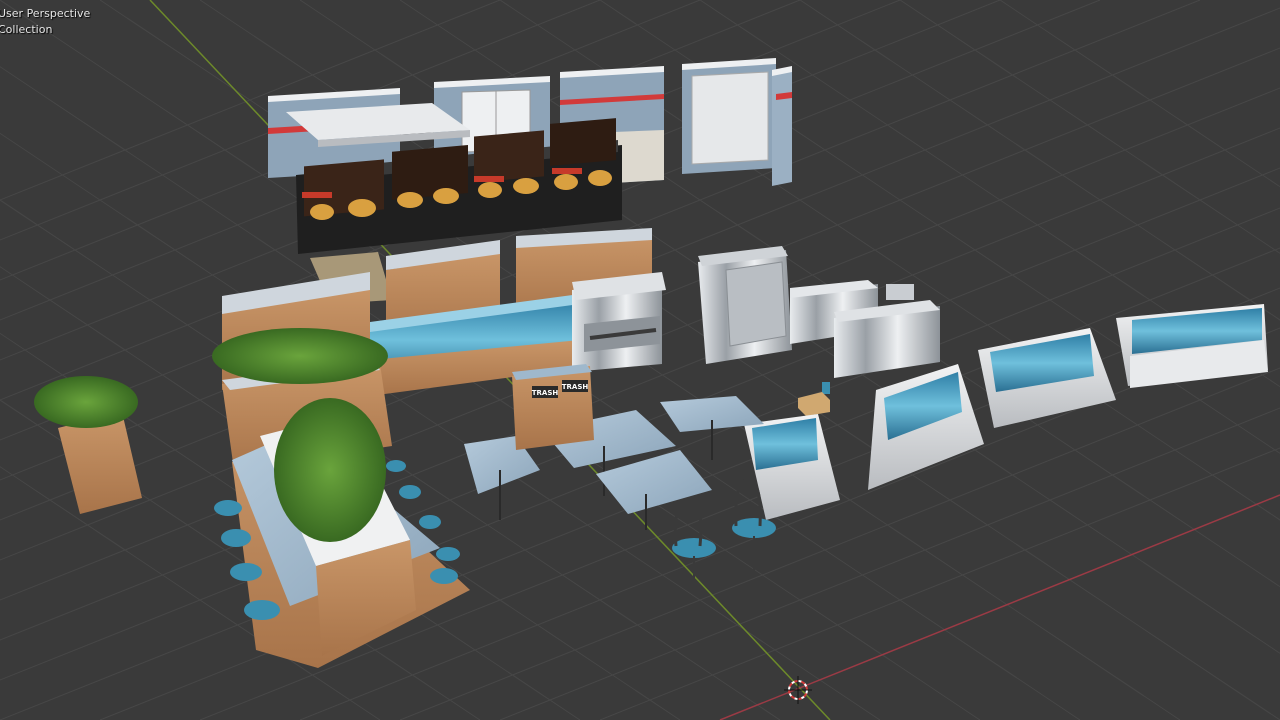 The image size is (1280, 720). Describe the element at coordinates (553, 407) in the screenshot. I see `trash-bin: TRASH TRASH` at that location.